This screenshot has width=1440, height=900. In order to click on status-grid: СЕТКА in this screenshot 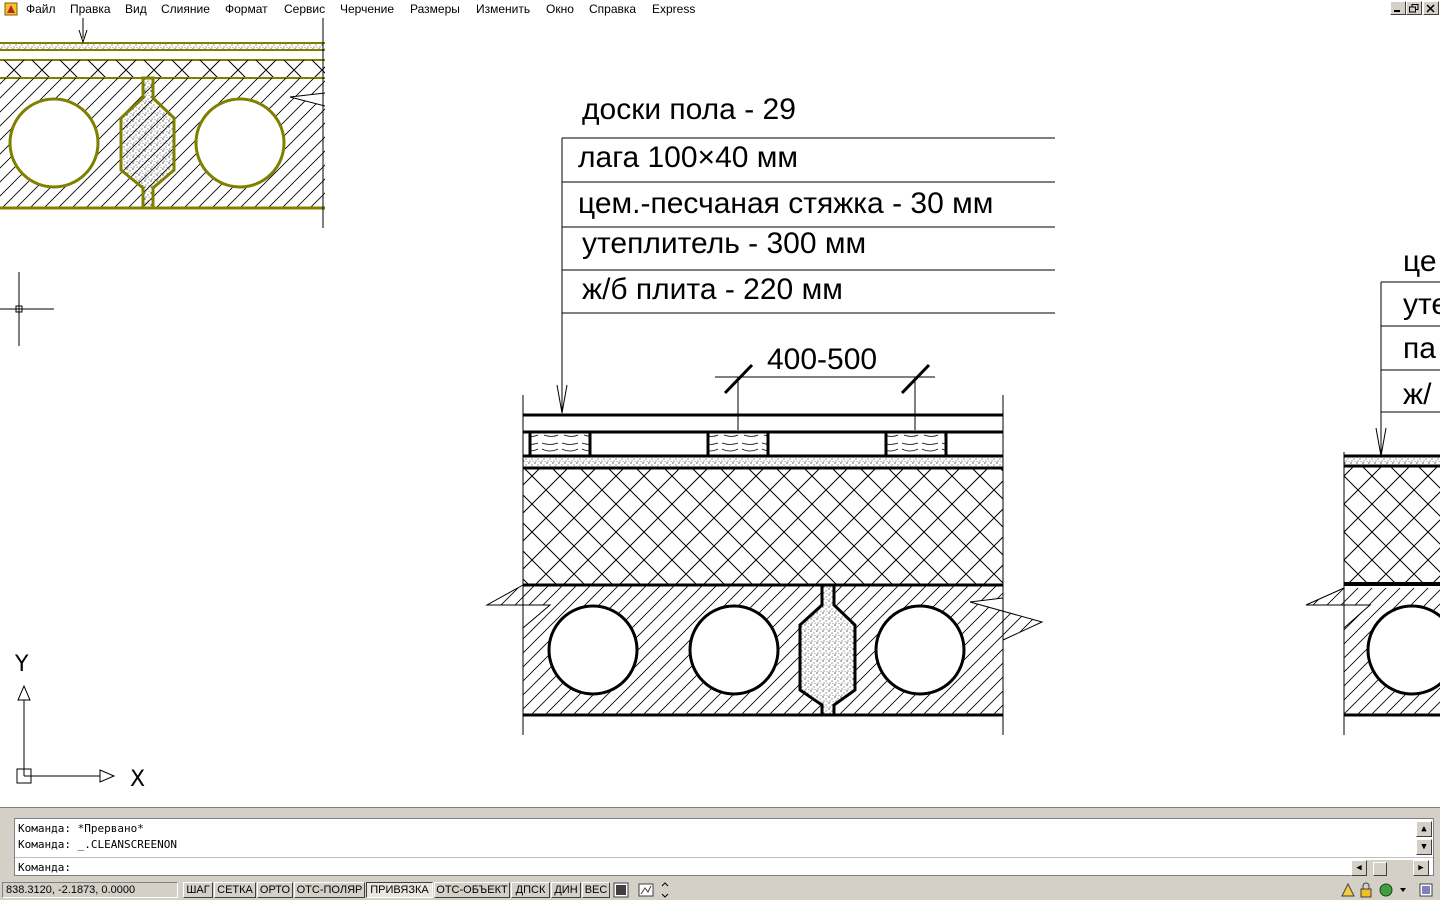, I will do `click(235, 890)`.